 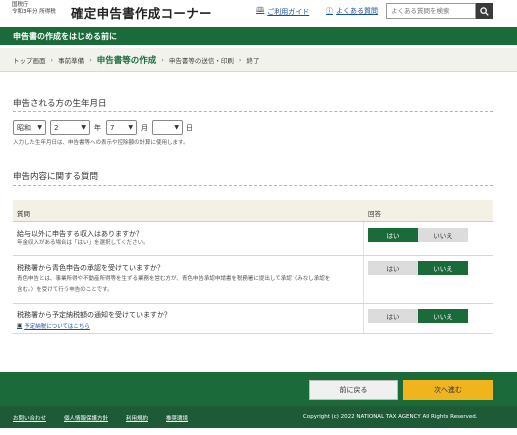 I want to click on app-title: 確定申告書作成コーナー, so click(x=141, y=13).